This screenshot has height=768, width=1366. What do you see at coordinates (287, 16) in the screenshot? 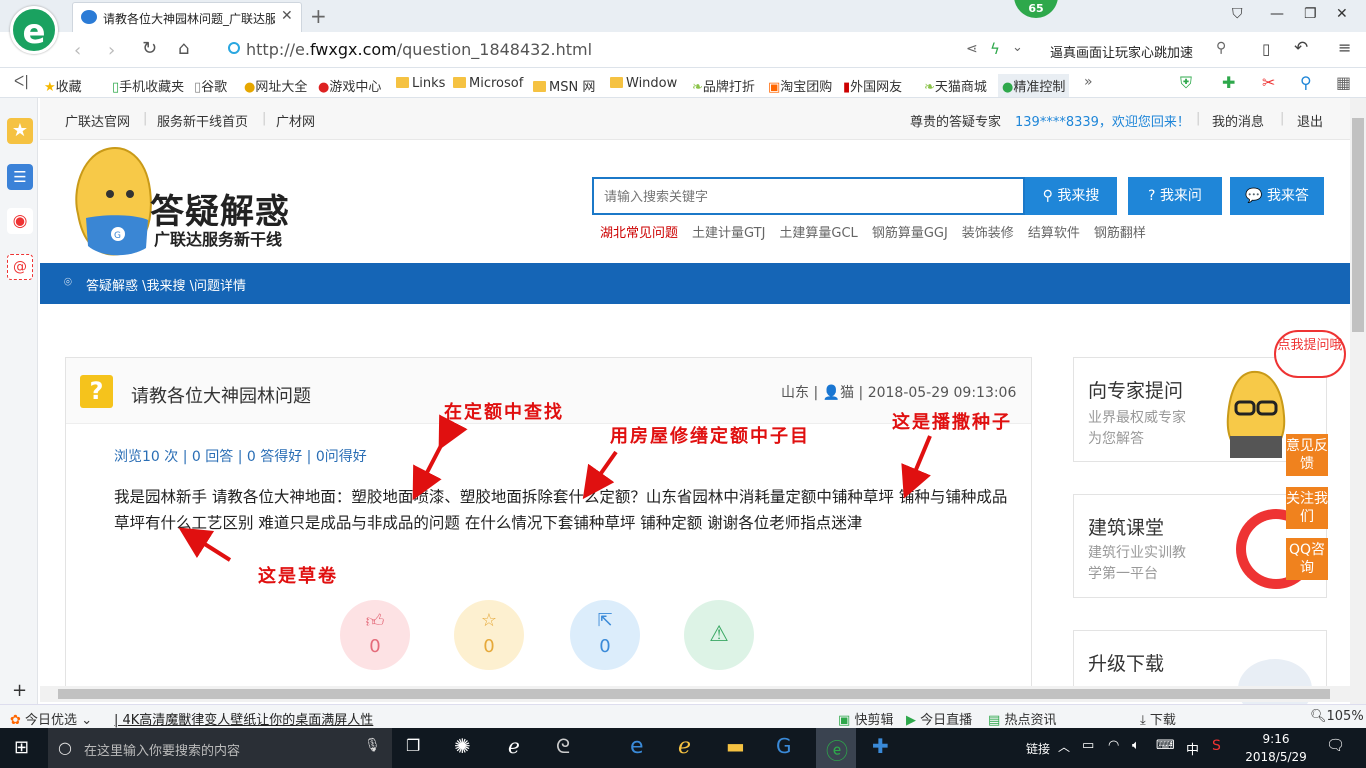
I see `close-tab-icon: ✕` at bounding box center [287, 16].